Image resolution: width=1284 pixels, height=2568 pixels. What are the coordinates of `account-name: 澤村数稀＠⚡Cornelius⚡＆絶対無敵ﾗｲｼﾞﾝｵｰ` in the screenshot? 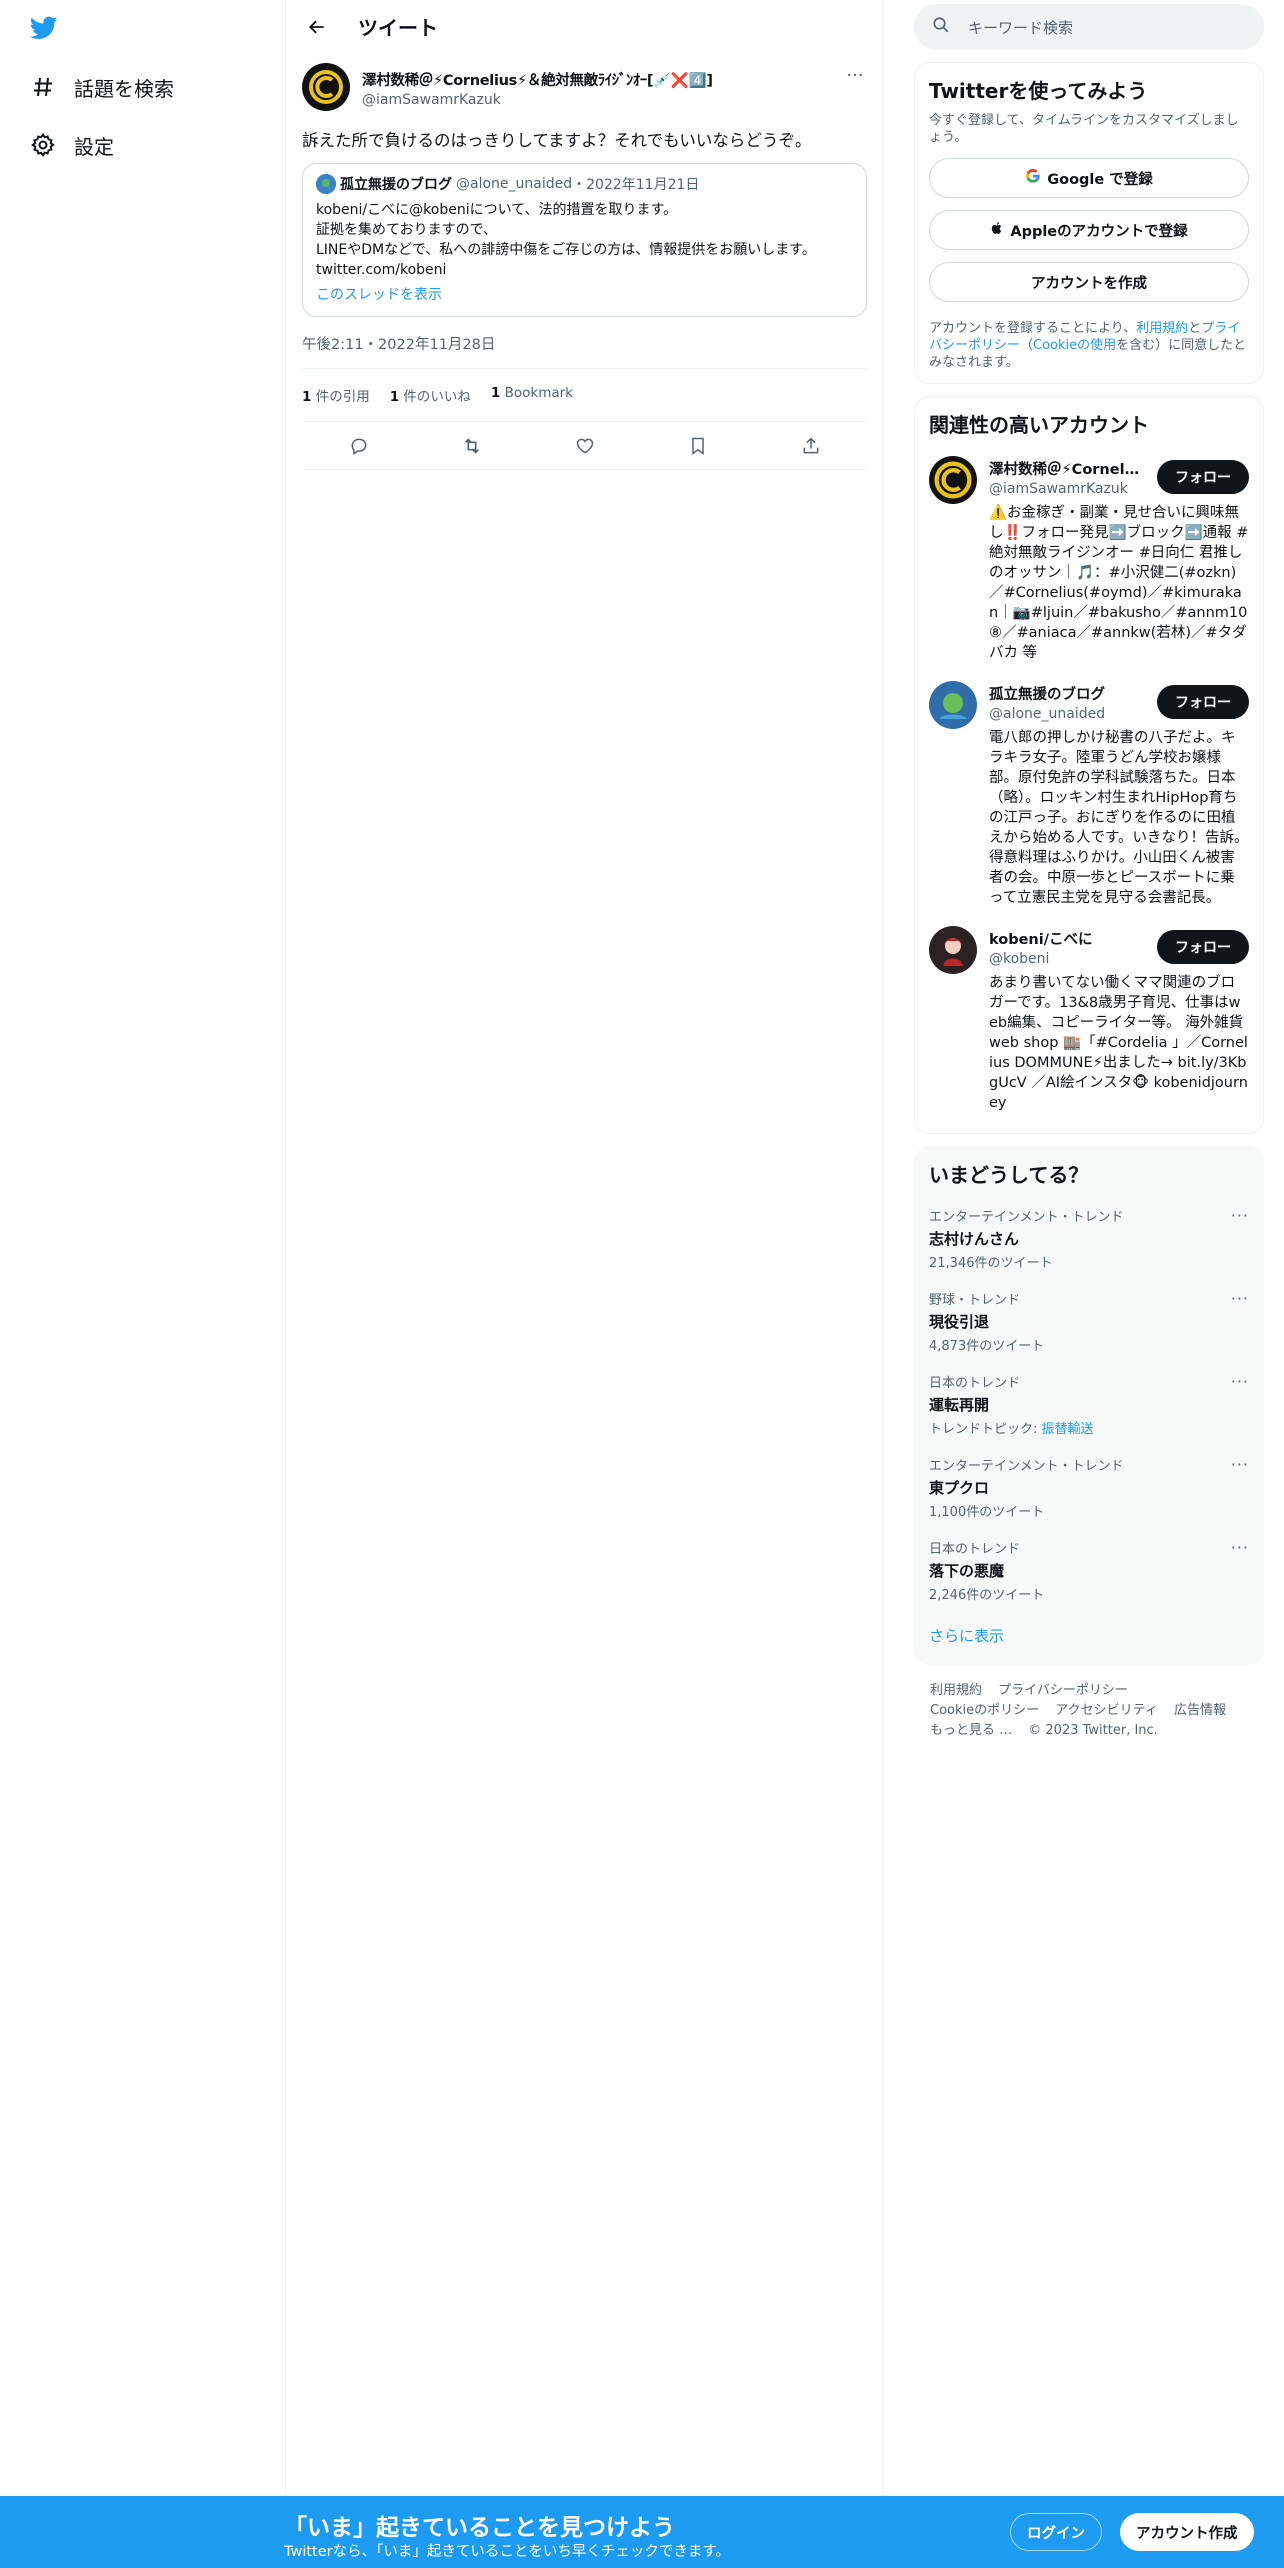 It's located at (1066, 470).